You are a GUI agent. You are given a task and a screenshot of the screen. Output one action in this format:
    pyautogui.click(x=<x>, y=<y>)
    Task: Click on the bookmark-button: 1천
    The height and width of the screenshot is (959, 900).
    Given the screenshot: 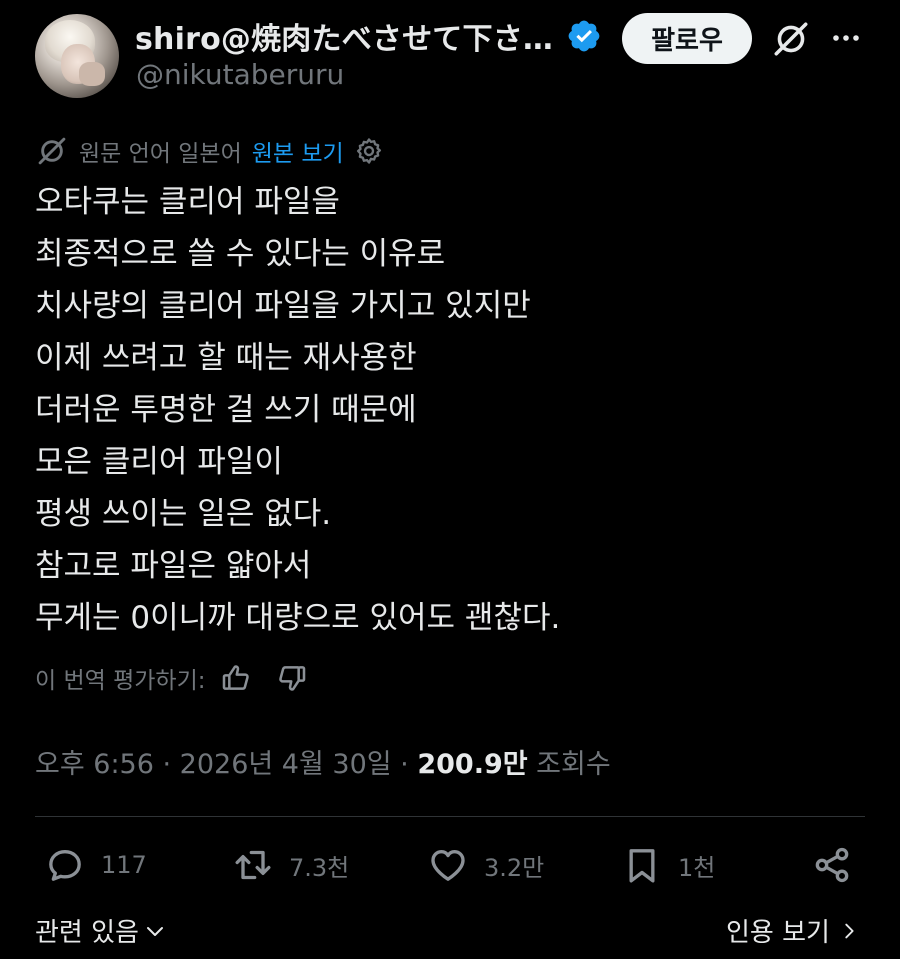 What is the action you would take?
    pyautogui.click(x=668, y=865)
    